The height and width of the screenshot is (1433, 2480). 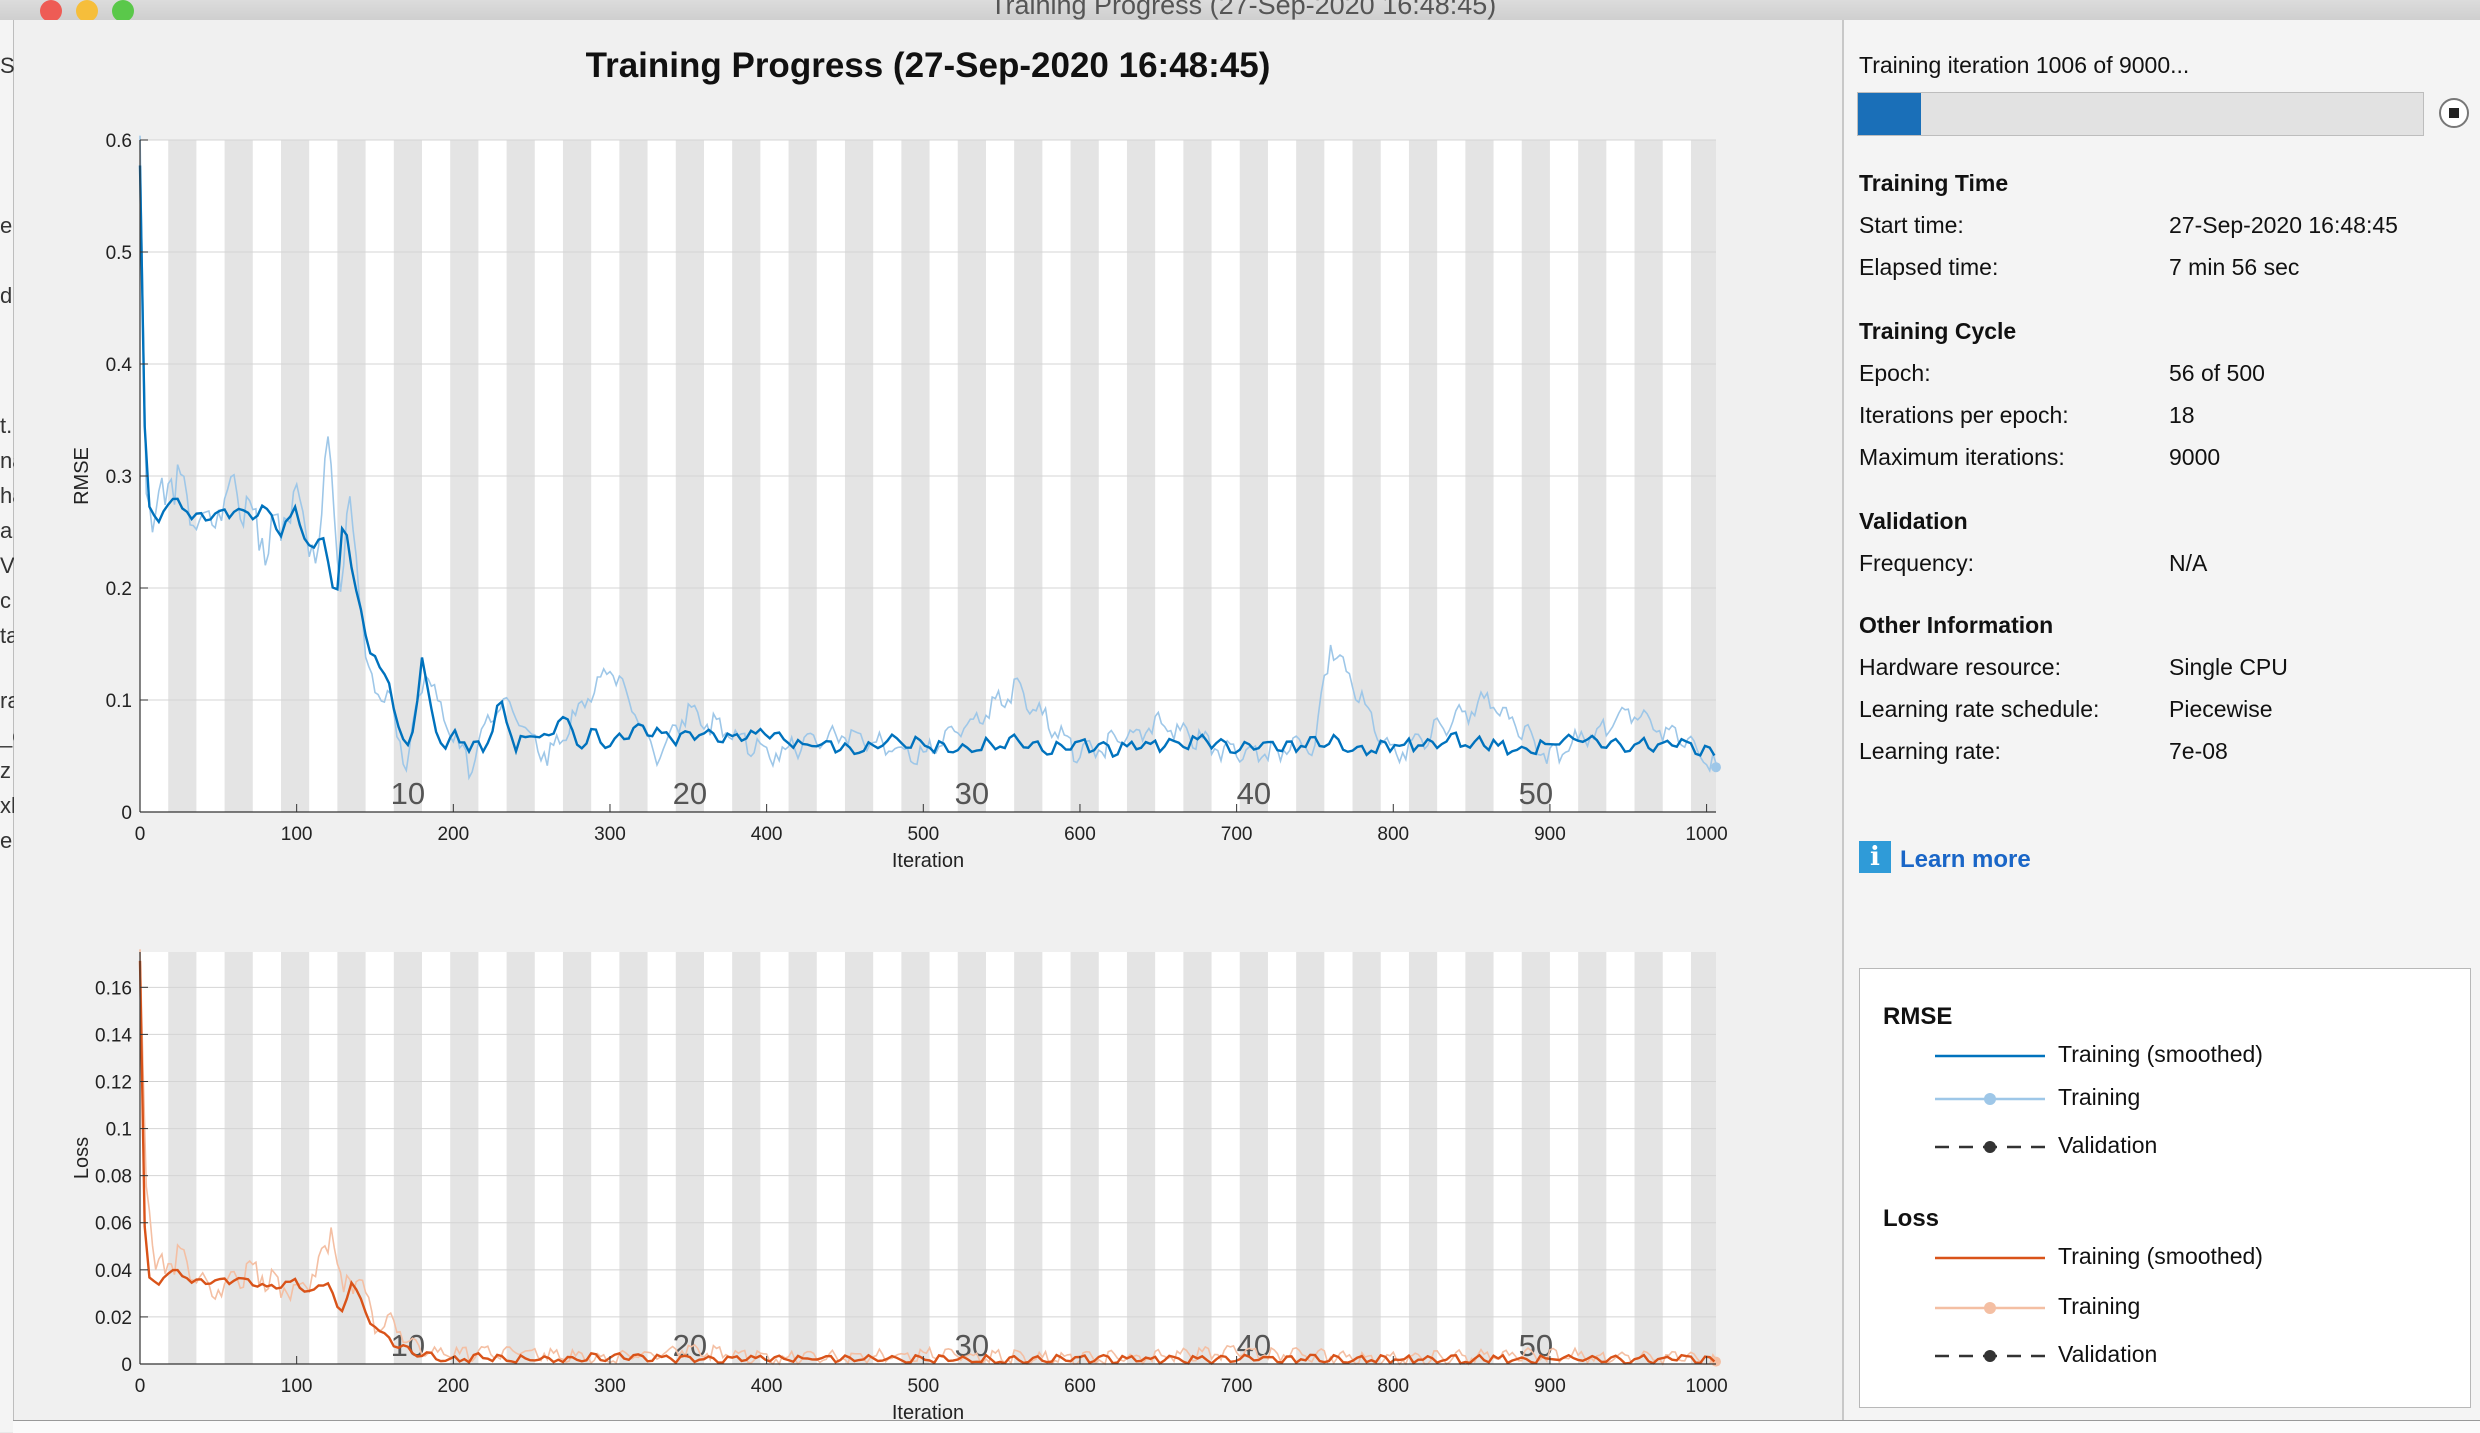 I want to click on legend-line-rmse-validation, so click(x=1990, y=1147).